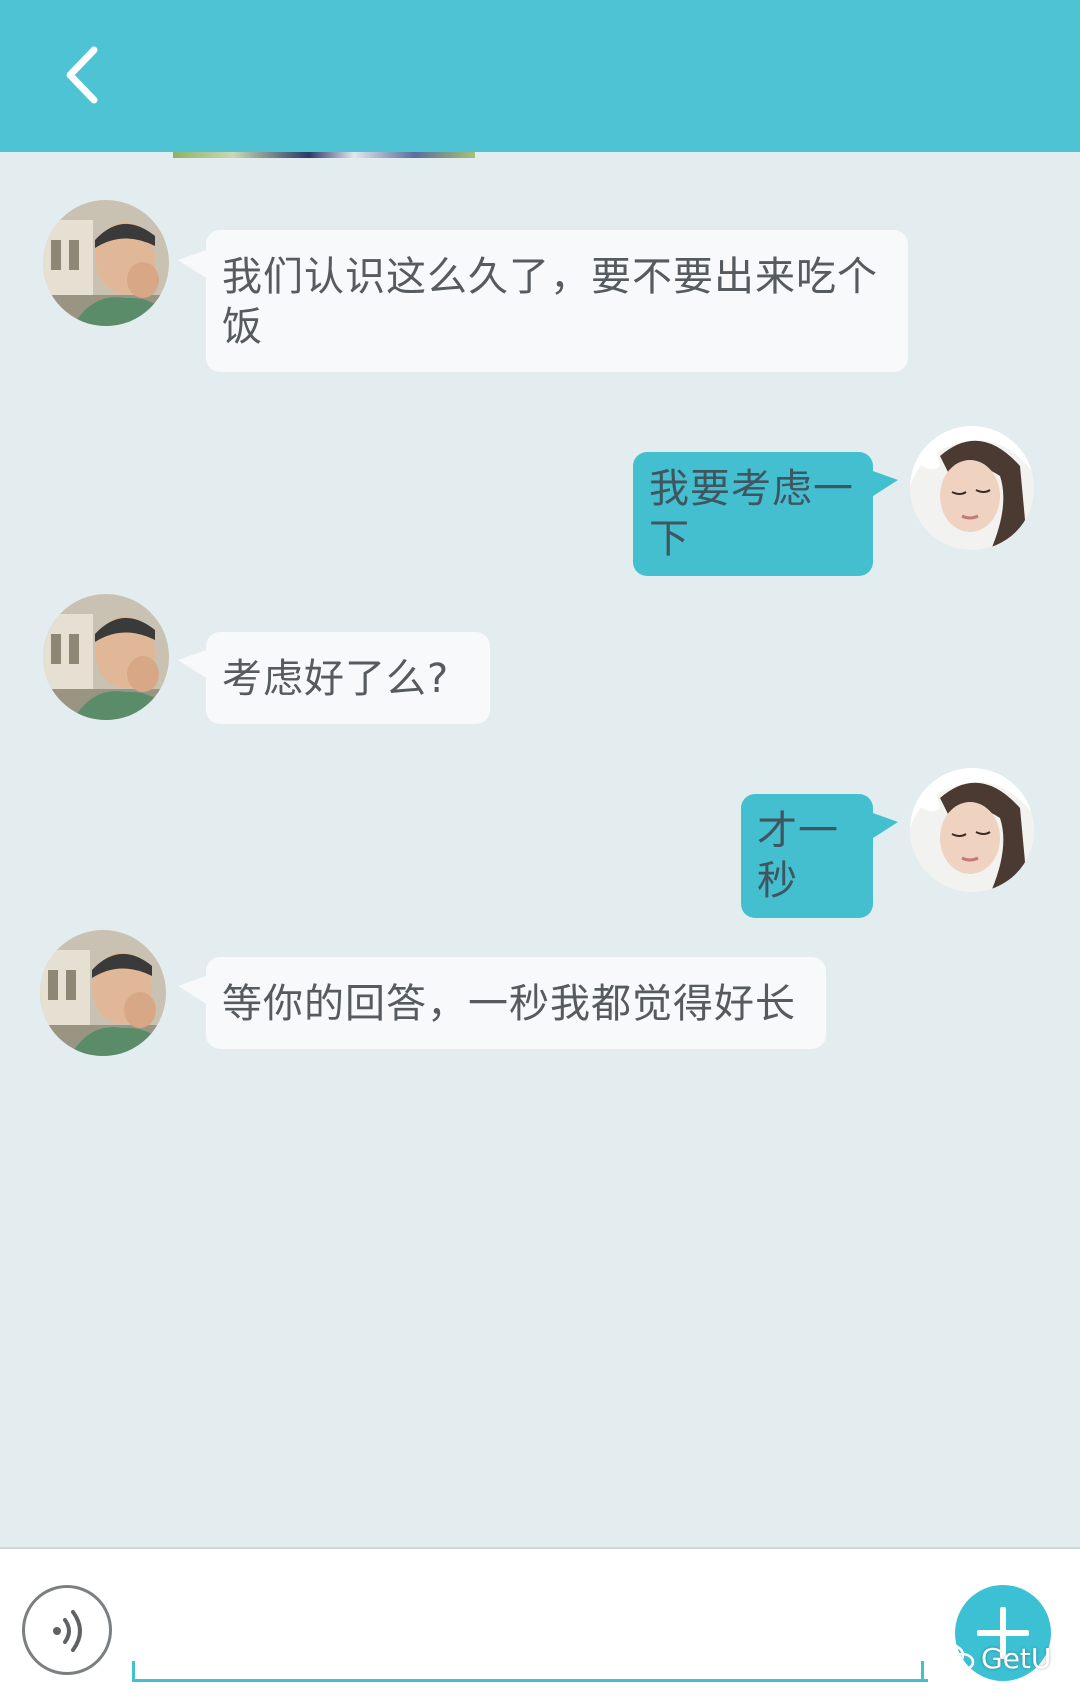  I want to click on top-bar, so click(540, 76).